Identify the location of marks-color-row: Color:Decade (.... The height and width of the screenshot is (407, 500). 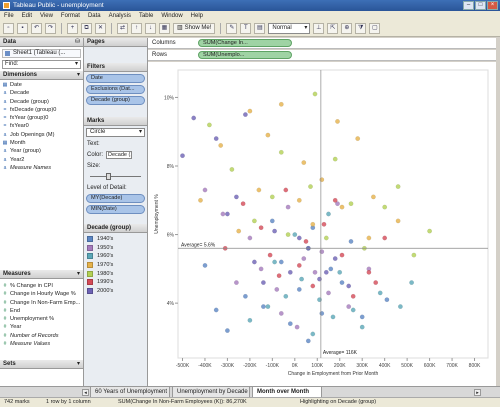
(115, 154).